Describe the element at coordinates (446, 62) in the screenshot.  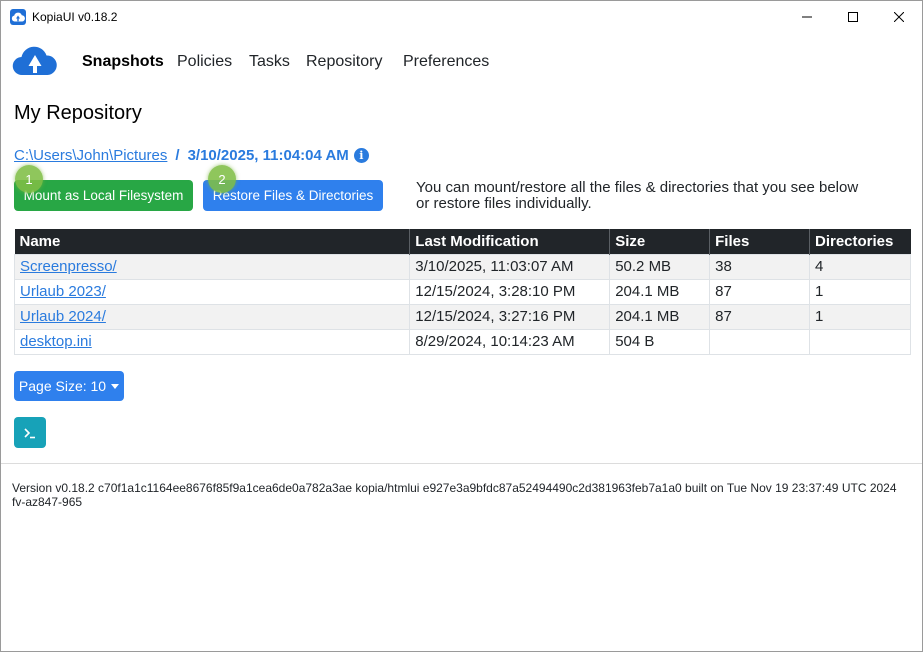
I see `nav-preferences: Preferences` at that location.